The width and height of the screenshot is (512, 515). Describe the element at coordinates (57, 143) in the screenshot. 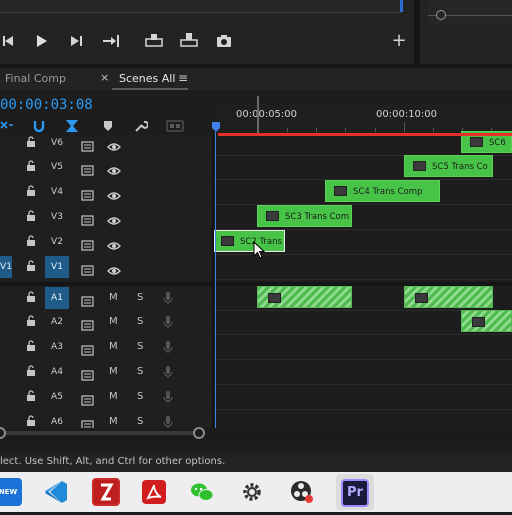

I see `track-target-v6: V6` at that location.